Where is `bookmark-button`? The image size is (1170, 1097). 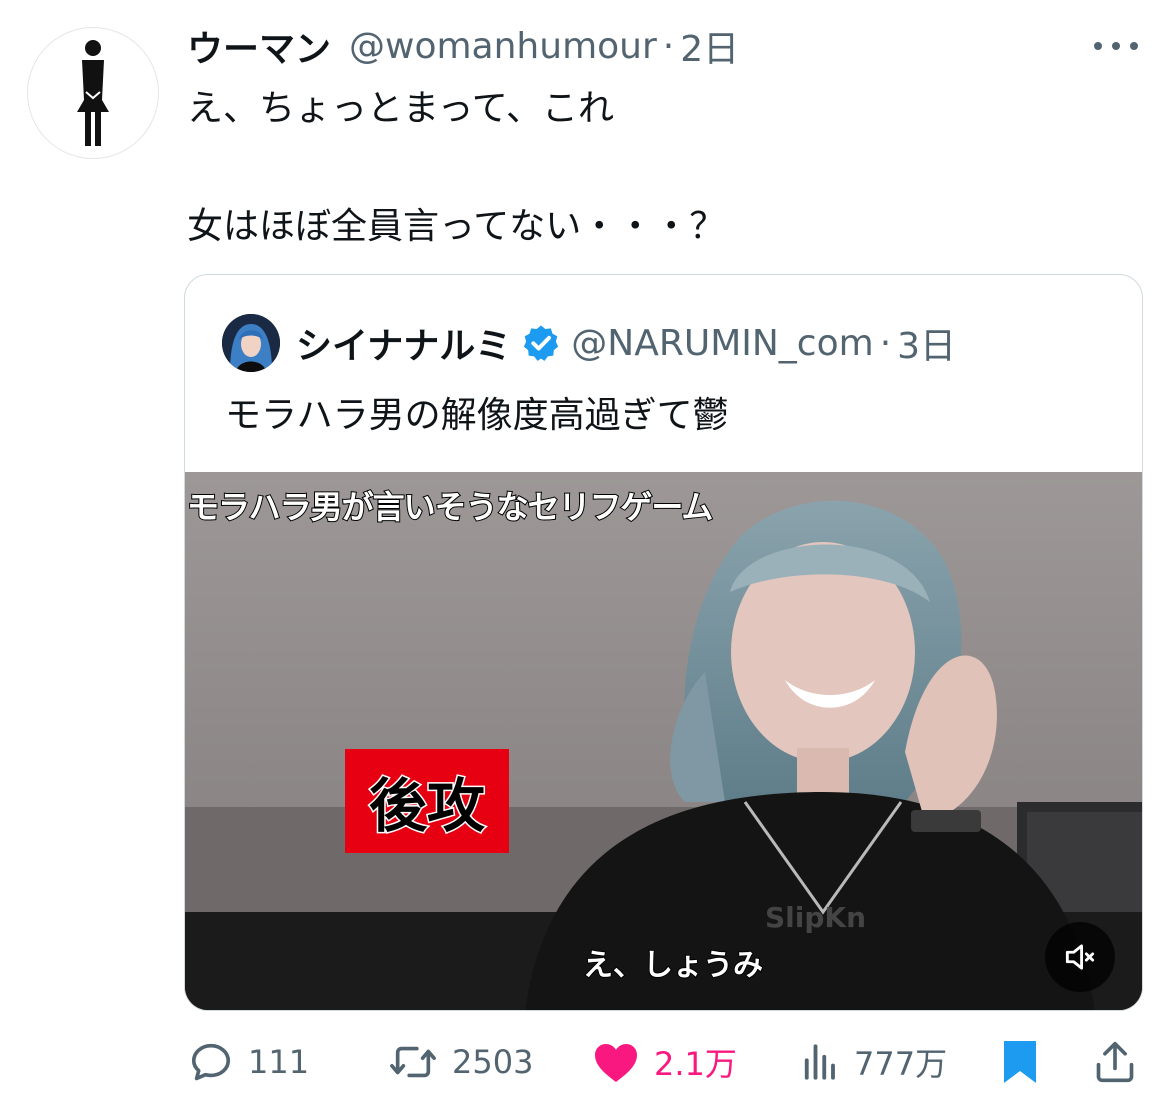
bookmark-button is located at coordinates (1020, 1062).